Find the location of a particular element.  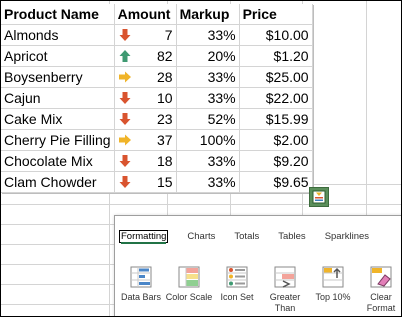

price-cell: $25.00 is located at coordinates (276, 77).